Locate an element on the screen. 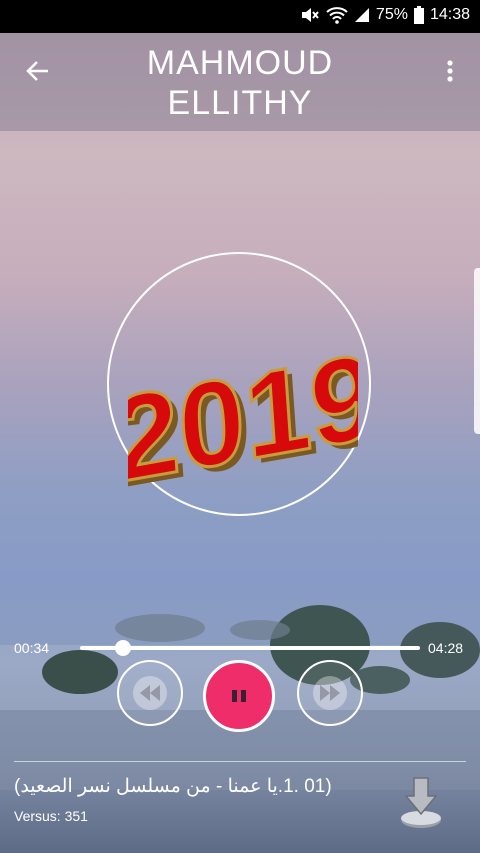 The height and width of the screenshot is (853, 480). elapsed-time: 00:34 is located at coordinates (32, 648).